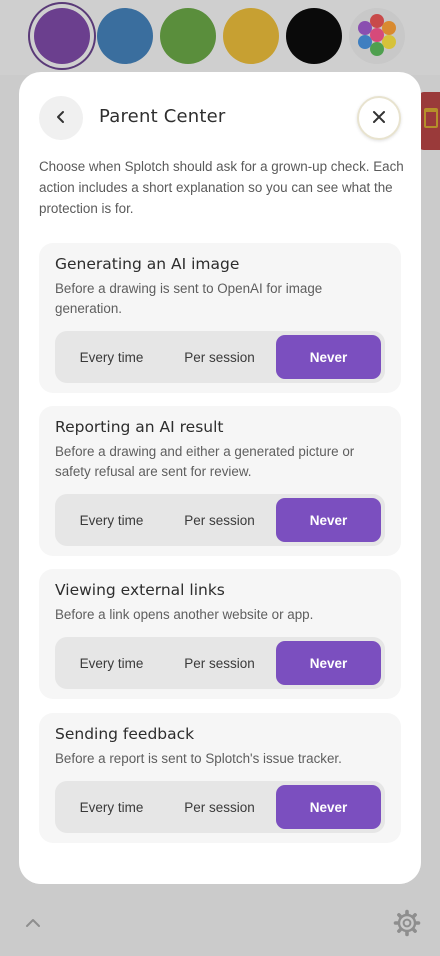 The image size is (440, 956). I want to click on gear-icon, so click(407, 923).